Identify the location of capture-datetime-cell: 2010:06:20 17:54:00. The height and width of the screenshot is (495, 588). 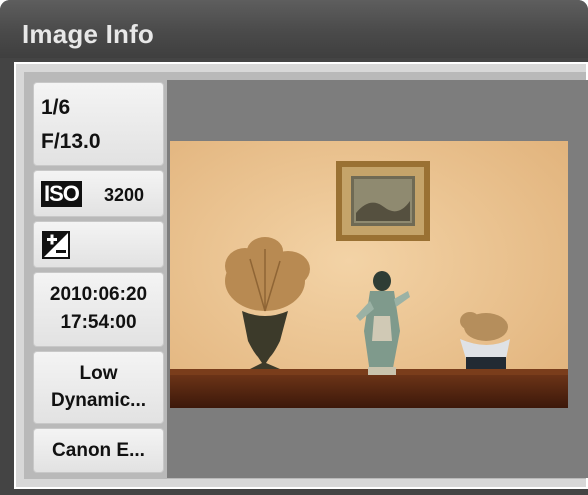
(98, 309).